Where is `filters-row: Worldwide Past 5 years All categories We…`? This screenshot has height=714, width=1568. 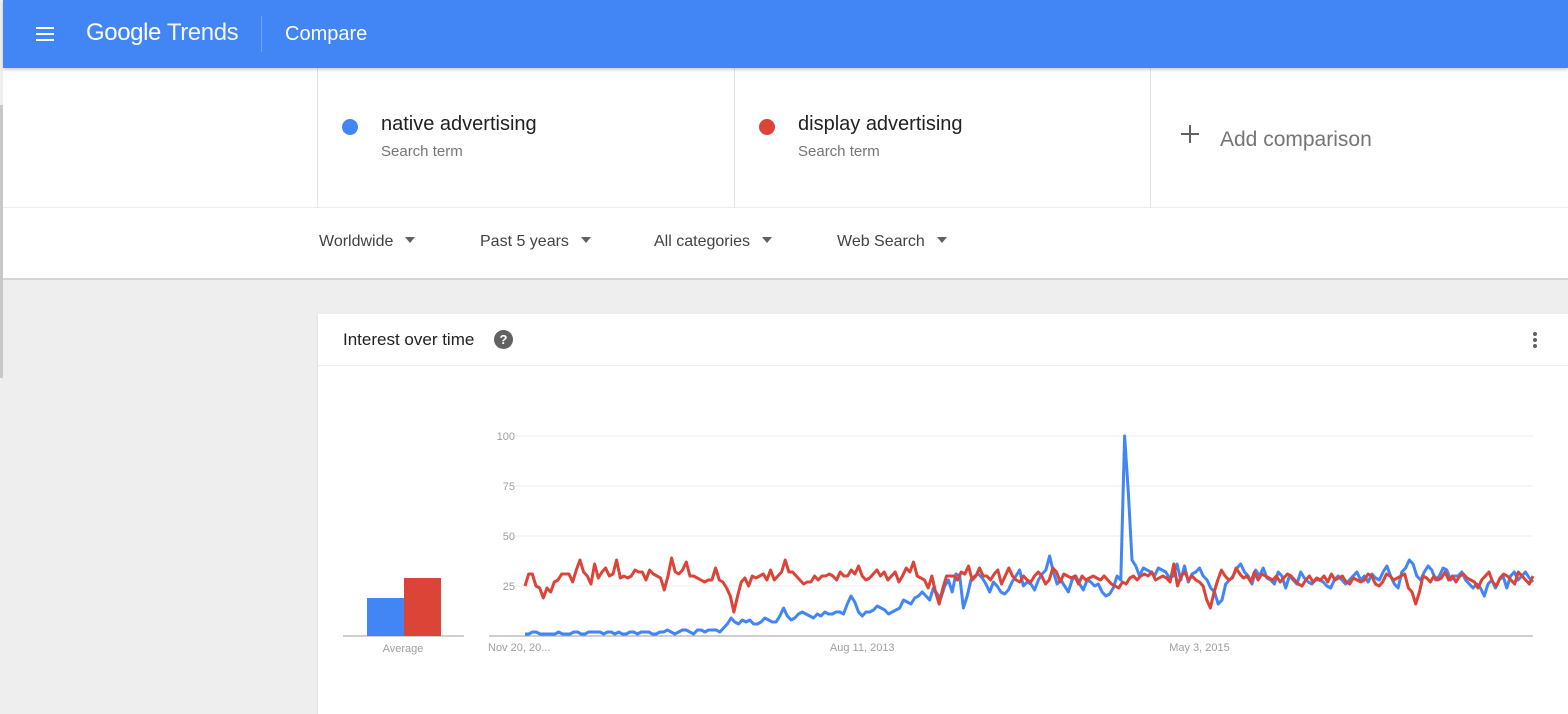
filters-row: Worldwide Past 5 years All categories We… is located at coordinates (785, 244).